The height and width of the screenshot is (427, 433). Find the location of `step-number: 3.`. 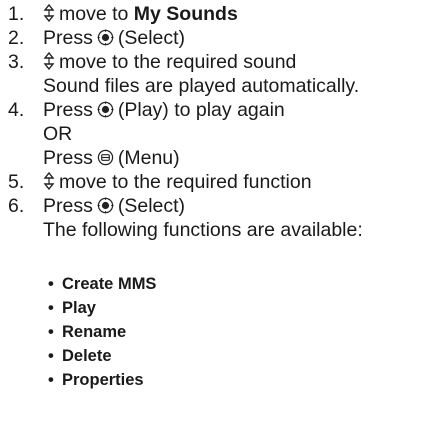

step-number: 3. is located at coordinates (16, 62).